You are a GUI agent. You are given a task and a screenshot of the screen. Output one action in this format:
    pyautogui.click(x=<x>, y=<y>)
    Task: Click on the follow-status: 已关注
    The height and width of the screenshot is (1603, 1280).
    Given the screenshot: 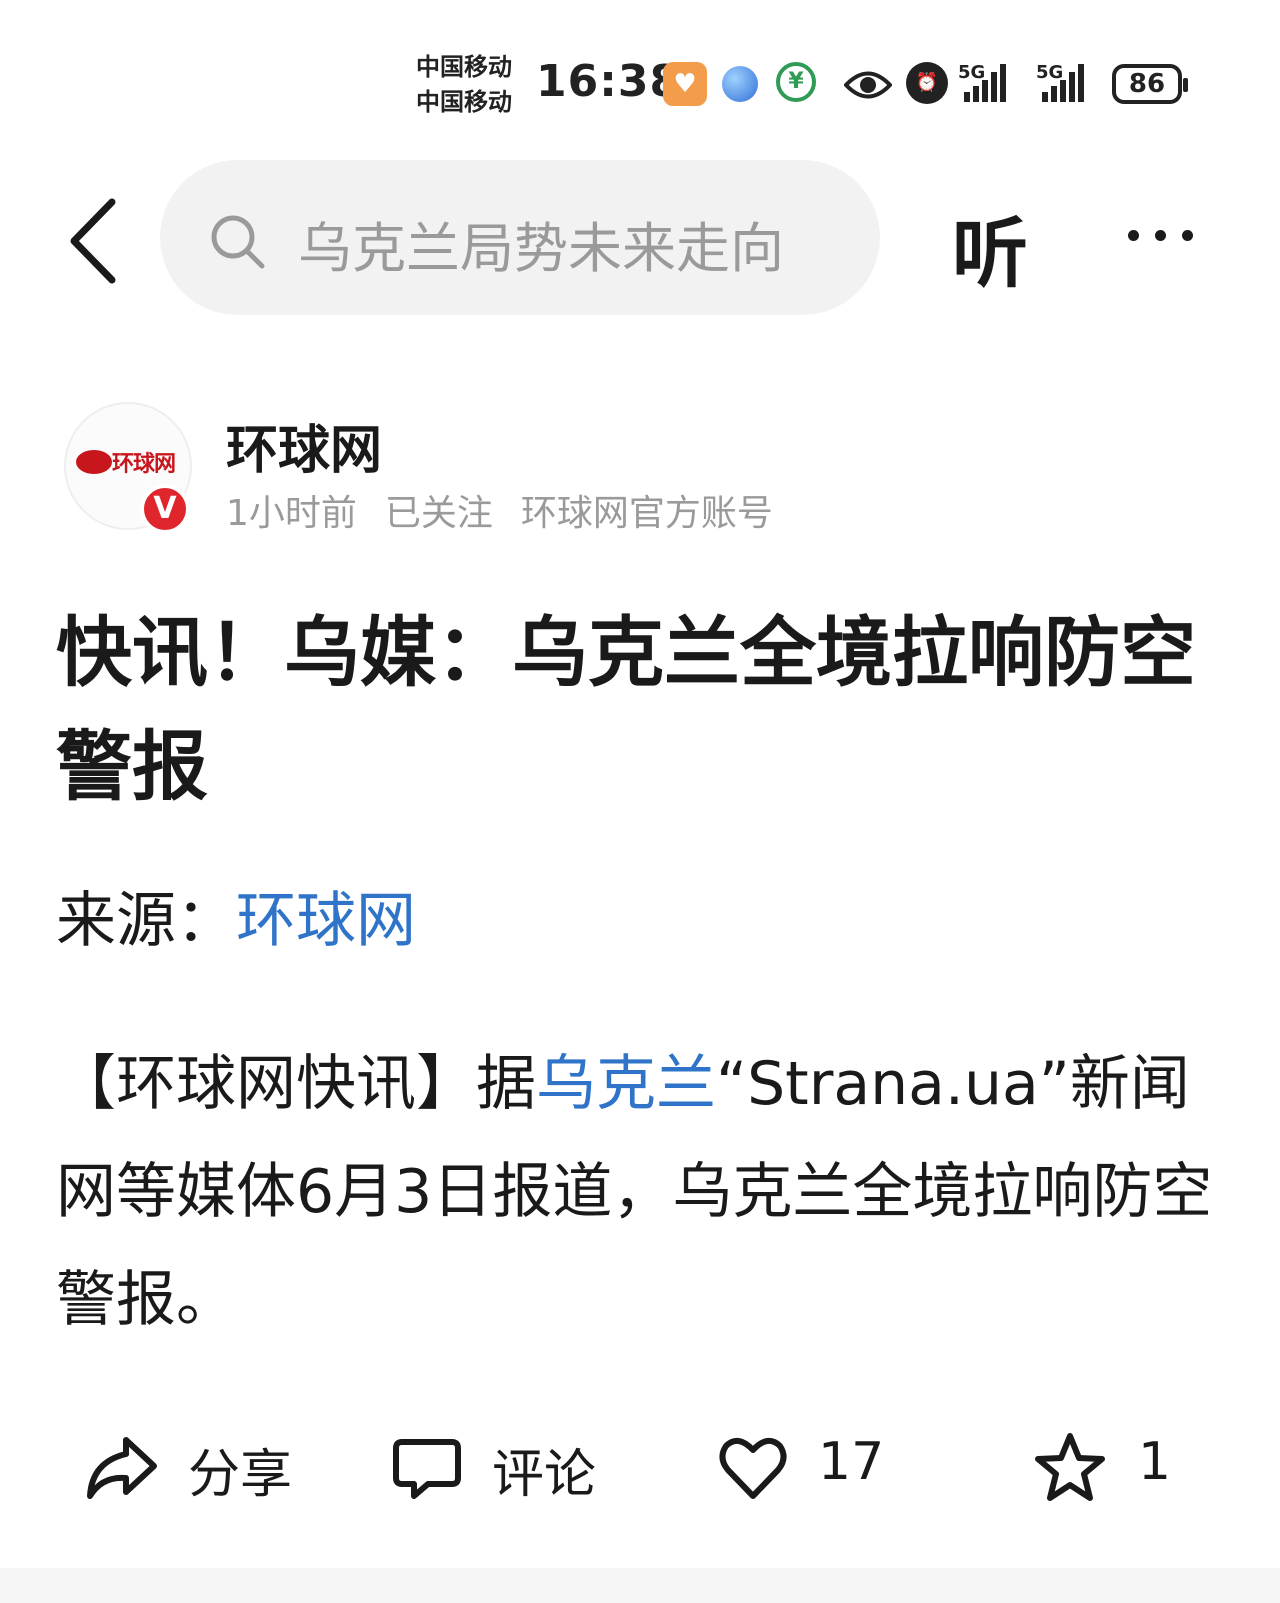 What is the action you would take?
    pyautogui.click(x=439, y=513)
    